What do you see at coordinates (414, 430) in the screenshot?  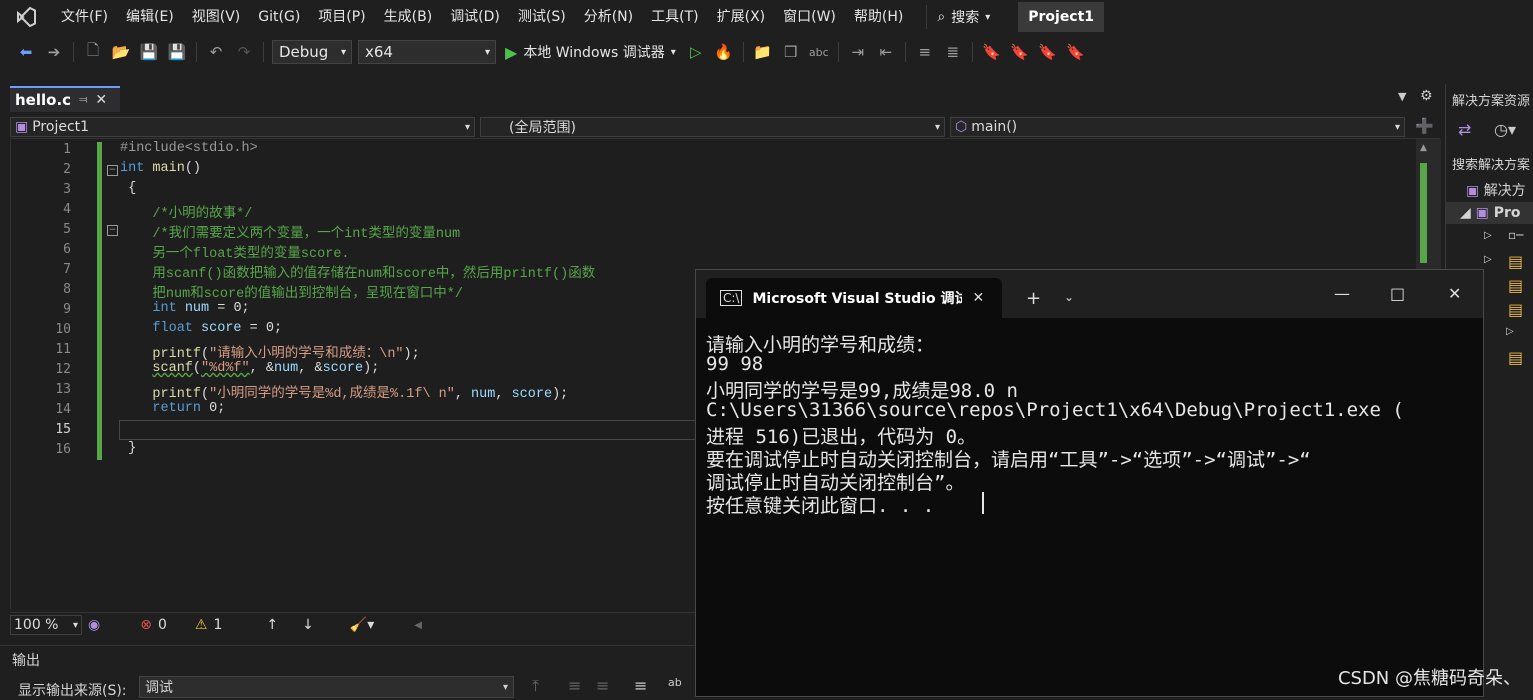 I see `current-line-highlight` at bounding box center [414, 430].